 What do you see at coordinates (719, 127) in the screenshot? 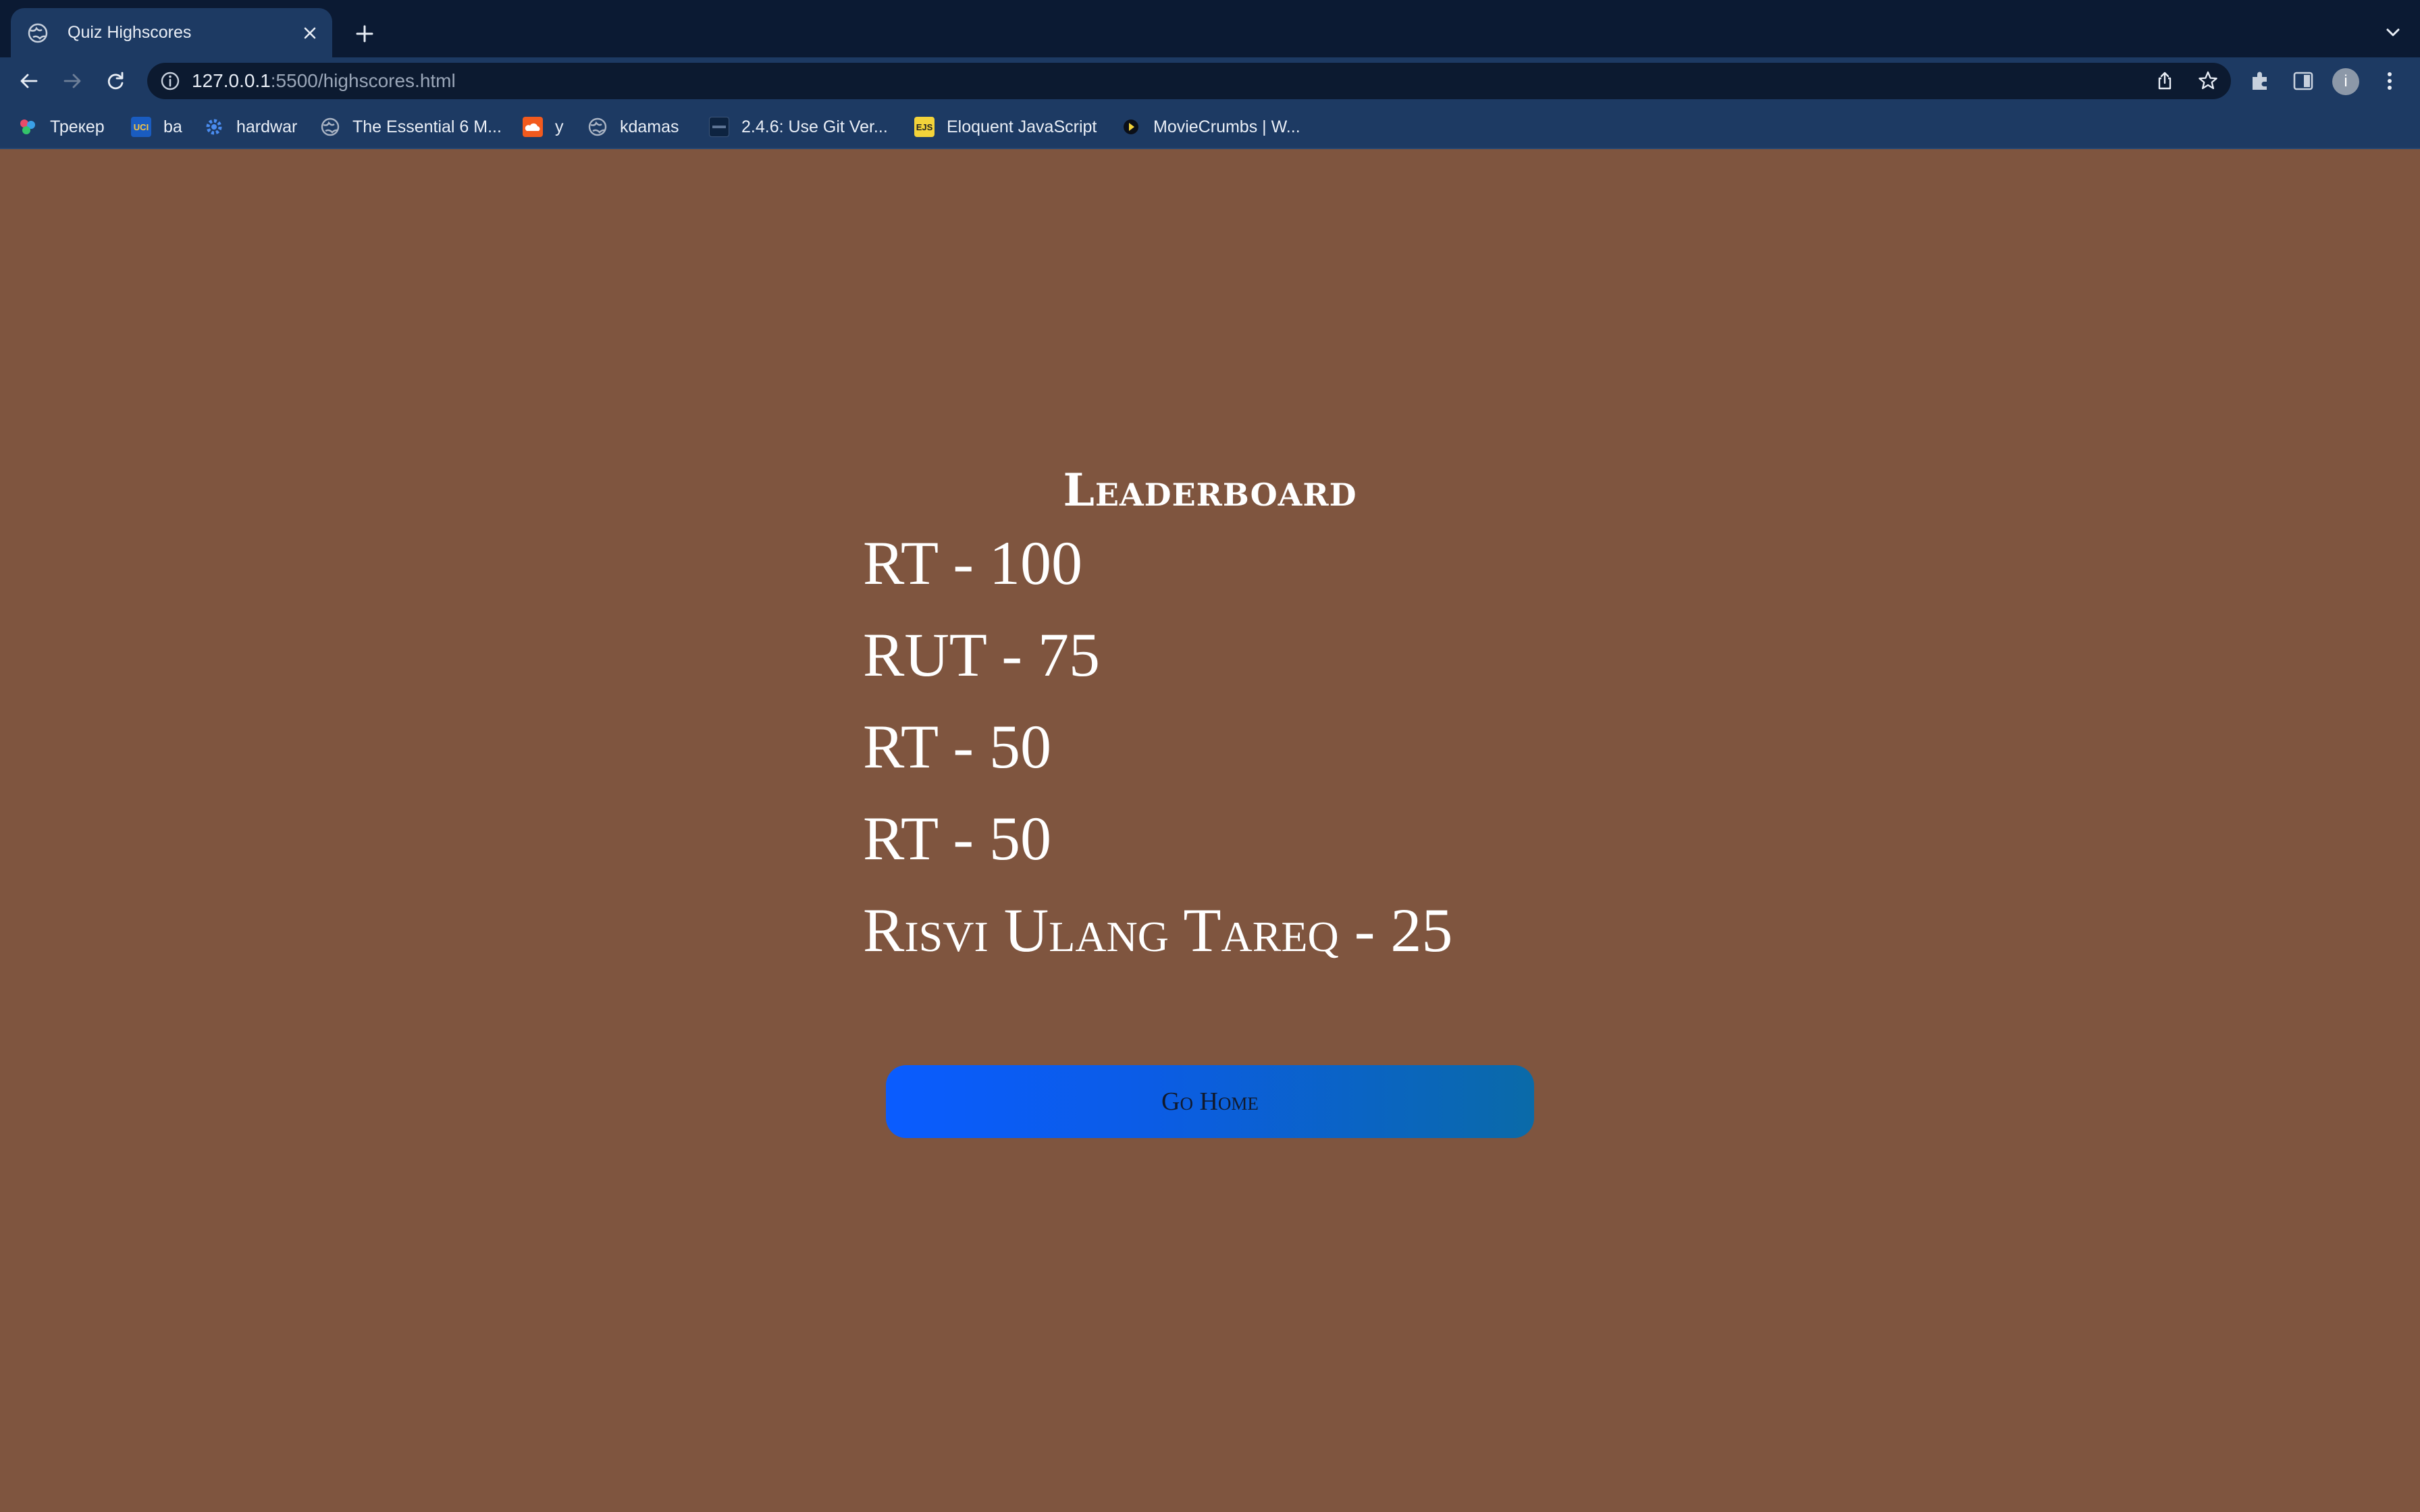
I see `site-icon` at bounding box center [719, 127].